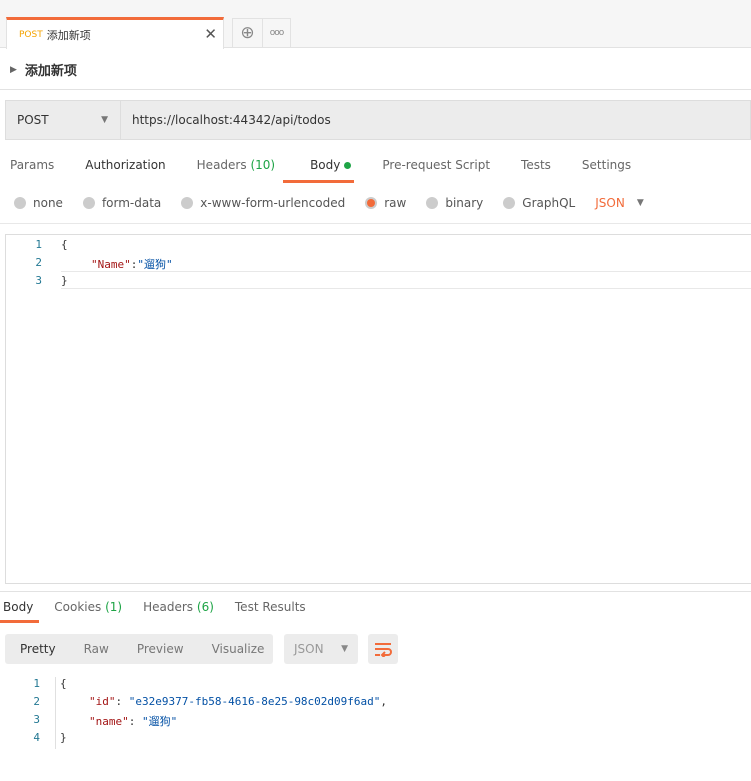  What do you see at coordinates (236, 165) in the screenshot?
I see `tab-headers: Headers (10)` at bounding box center [236, 165].